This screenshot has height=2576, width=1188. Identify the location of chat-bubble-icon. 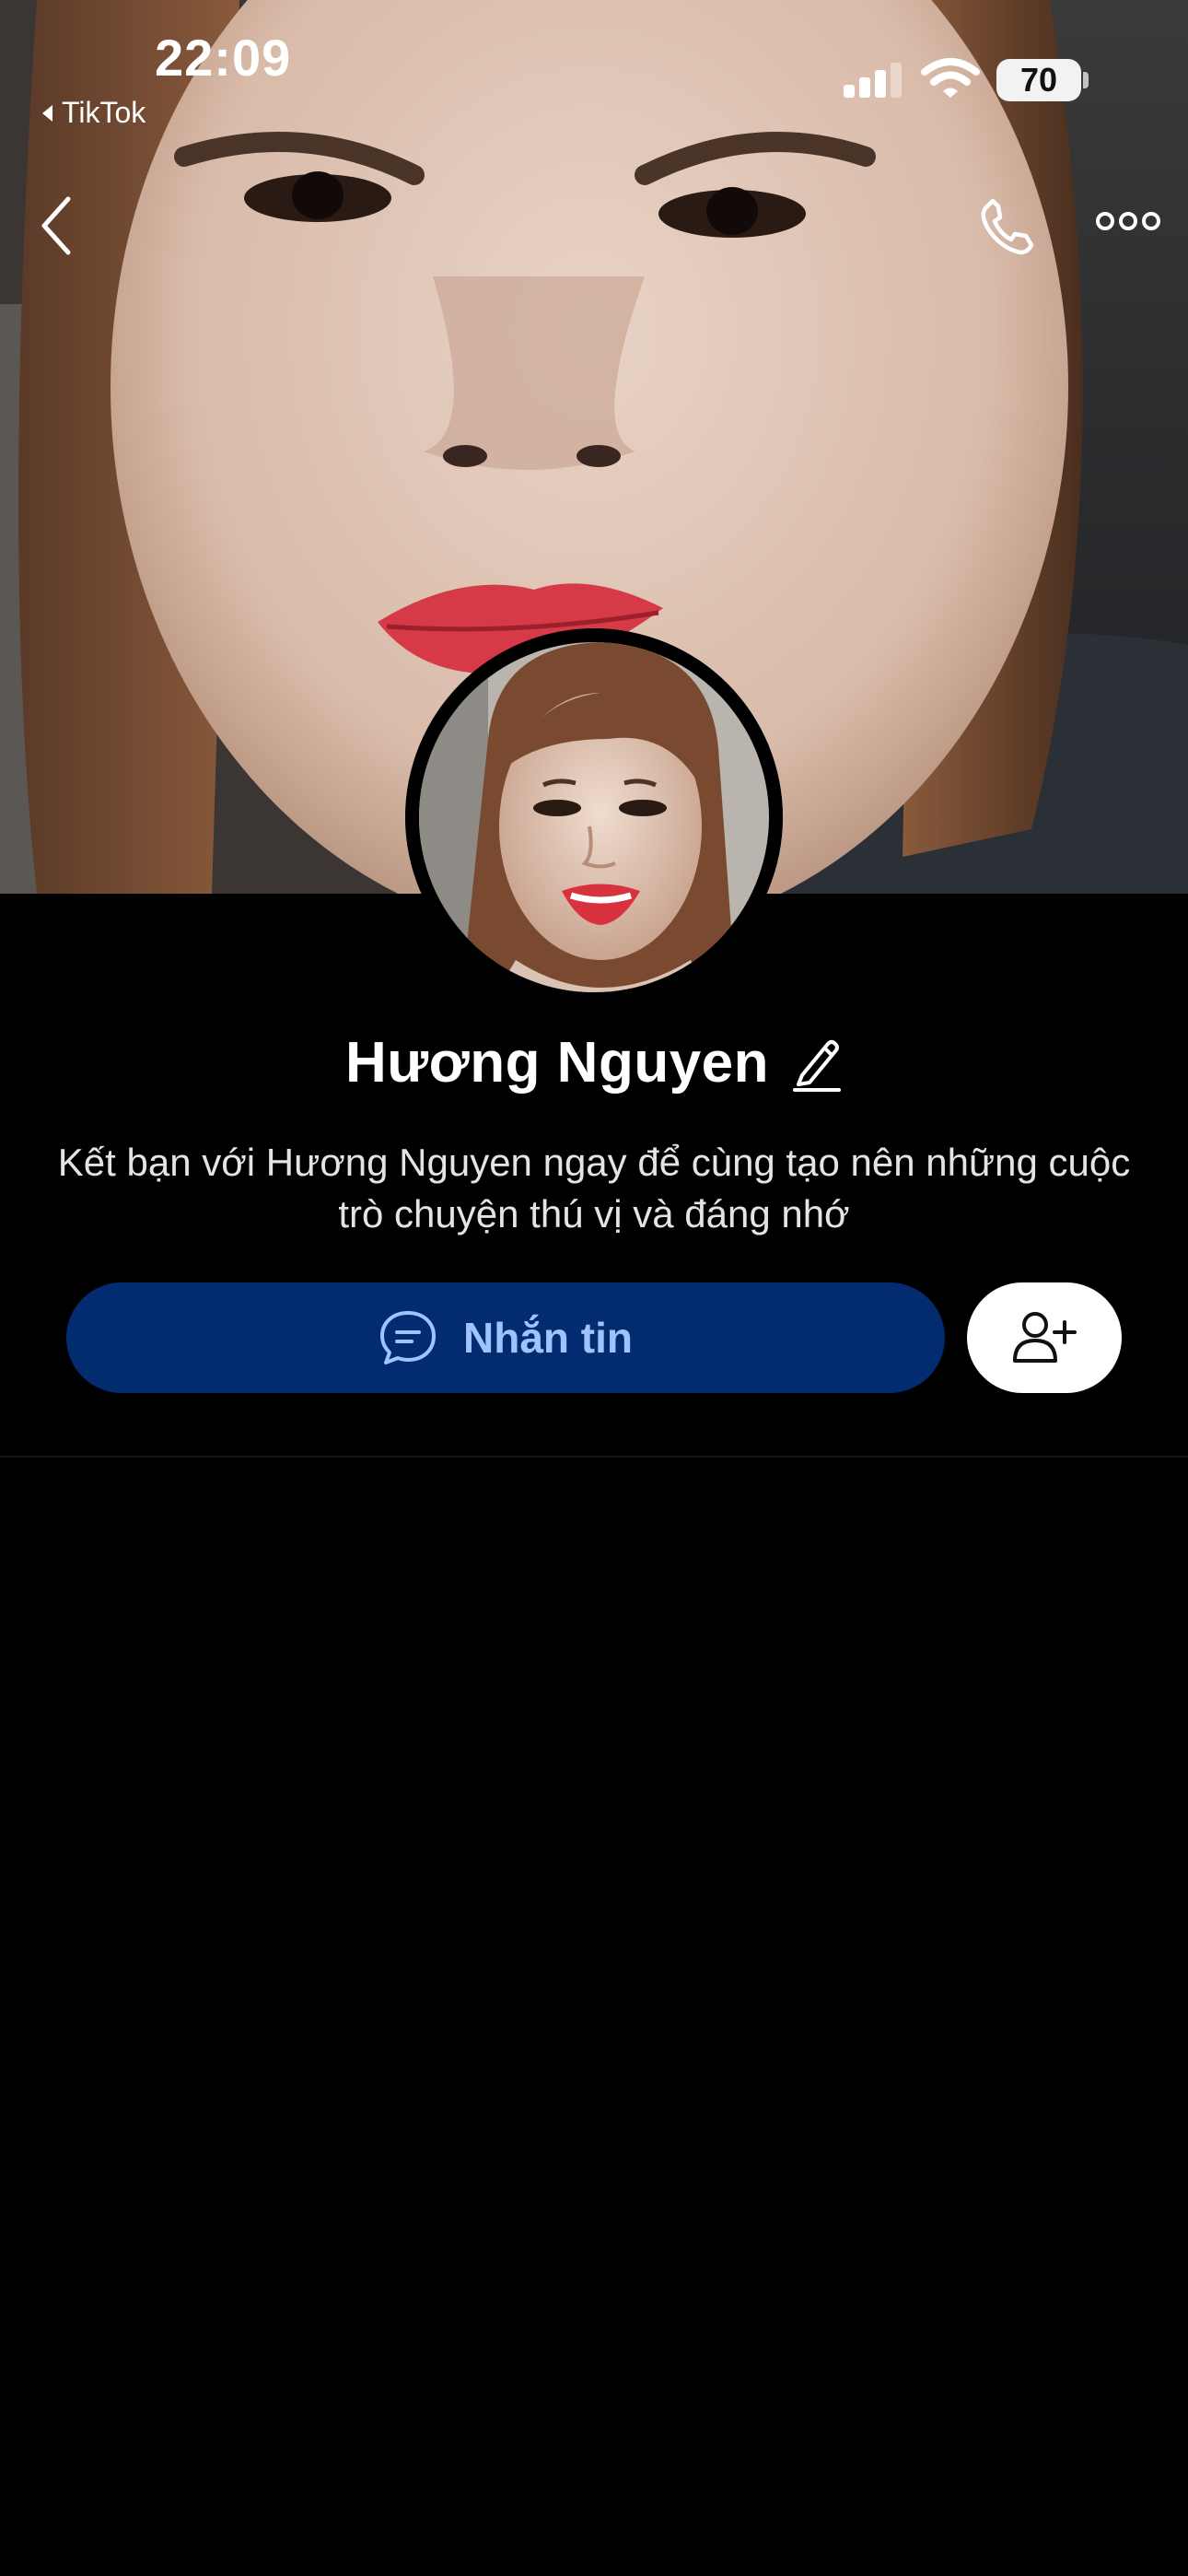
(408, 1337).